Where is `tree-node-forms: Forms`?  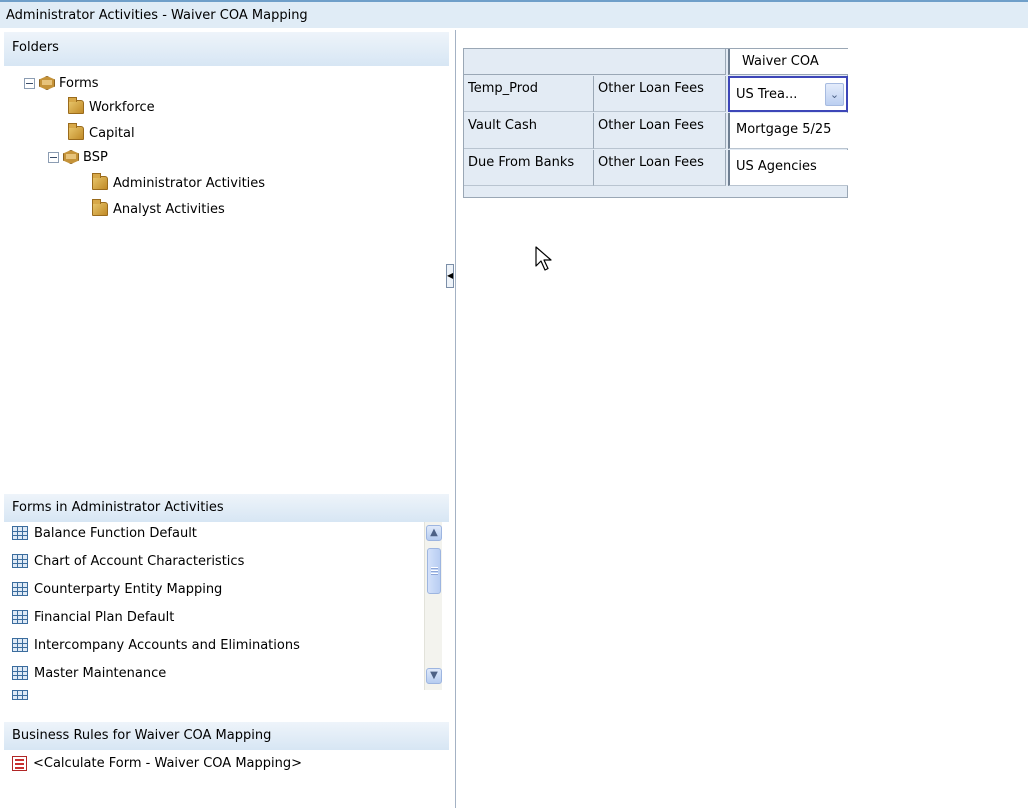
tree-node-forms: Forms is located at coordinates (61, 83).